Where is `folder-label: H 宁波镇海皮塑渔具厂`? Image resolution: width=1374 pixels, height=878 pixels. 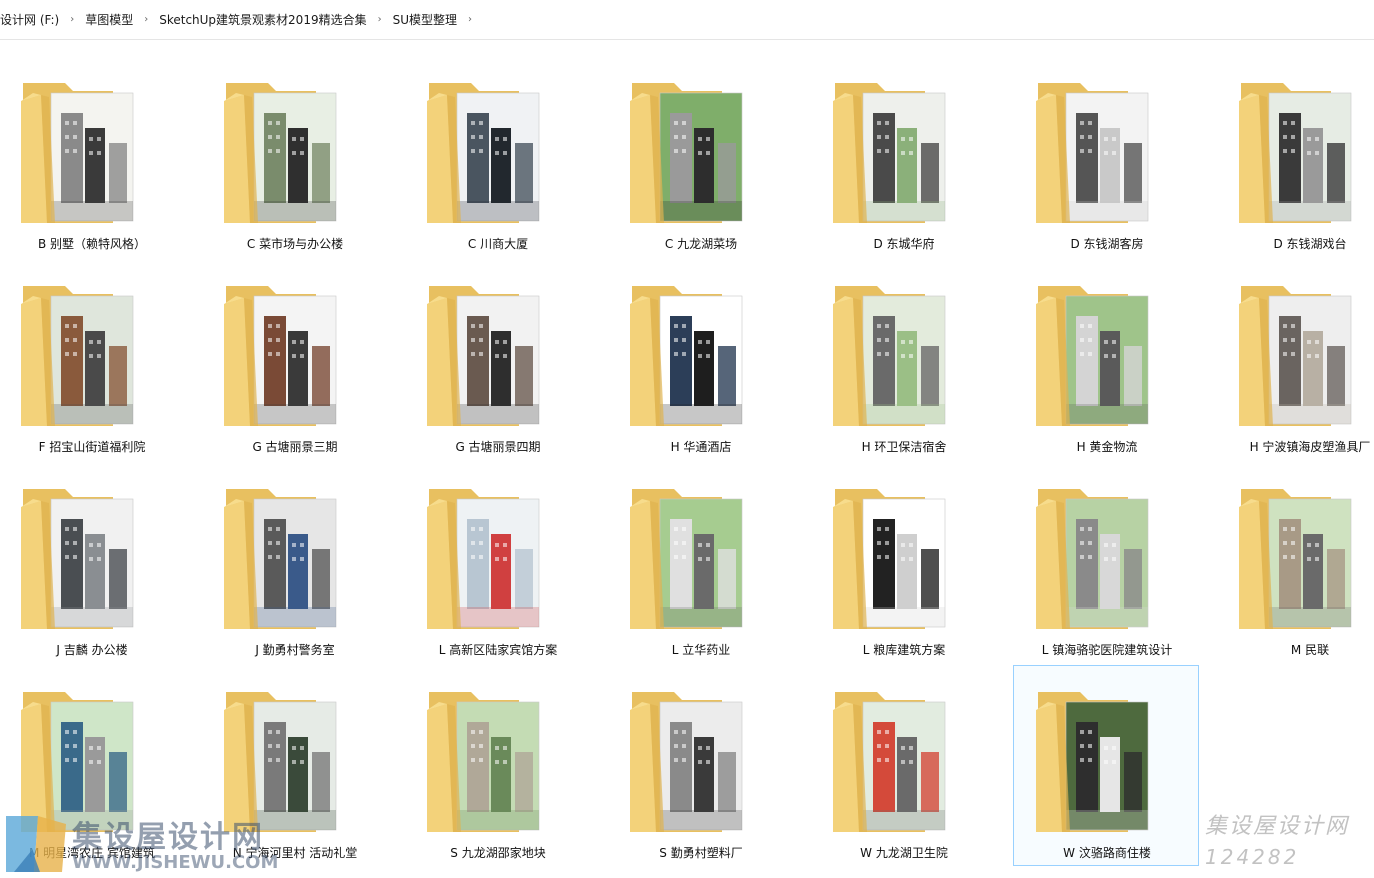 folder-label: H 宁波镇海皮塑渔具厂 is located at coordinates (1310, 447).